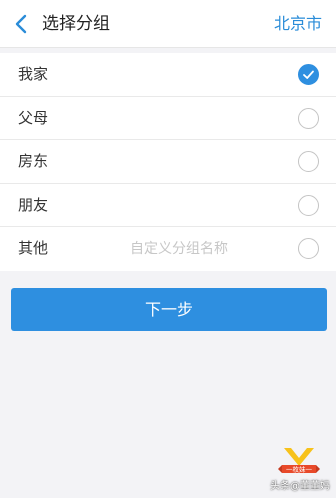 The width and height of the screenshot is (336, 498). What do you see at coordinates (168, 75) in the screenshot?
I see `group-option-wojia: 我家` at bounding box center [168, 75].